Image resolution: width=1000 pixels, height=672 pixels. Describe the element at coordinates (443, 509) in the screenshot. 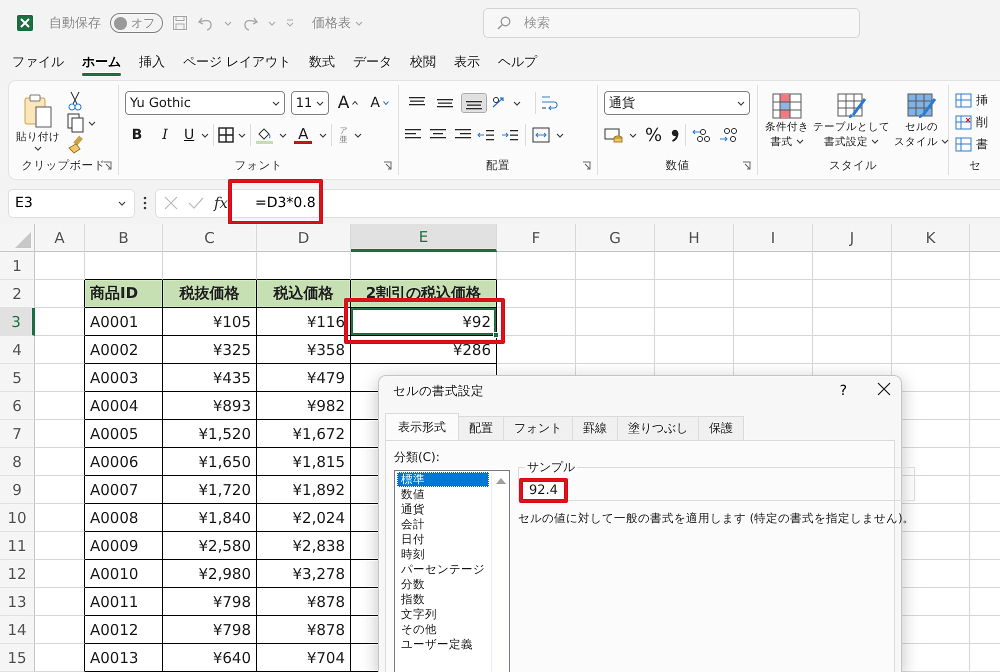

I see `category-item: 通貨` at that location.